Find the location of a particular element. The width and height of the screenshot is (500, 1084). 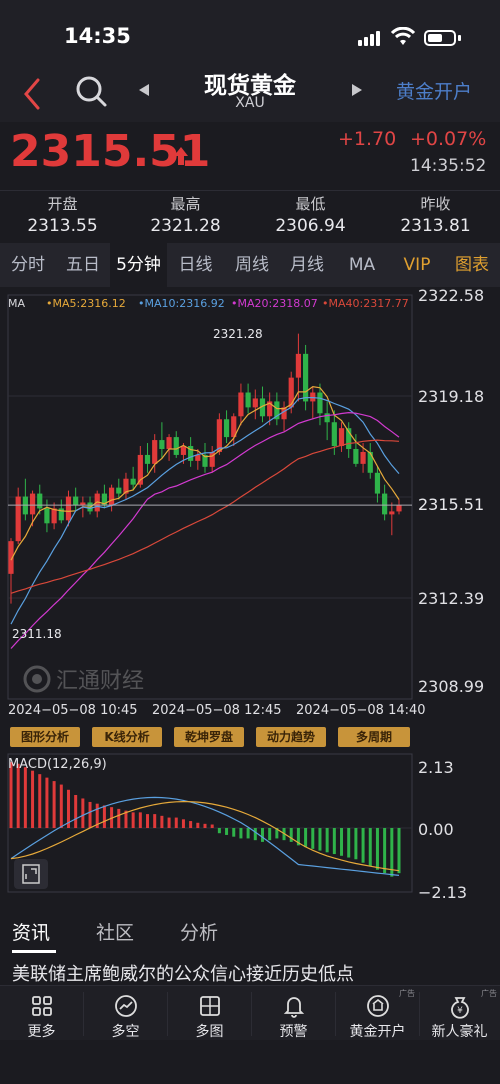

last-price-tag: 2315.51 is located at coordinates (456, 507).